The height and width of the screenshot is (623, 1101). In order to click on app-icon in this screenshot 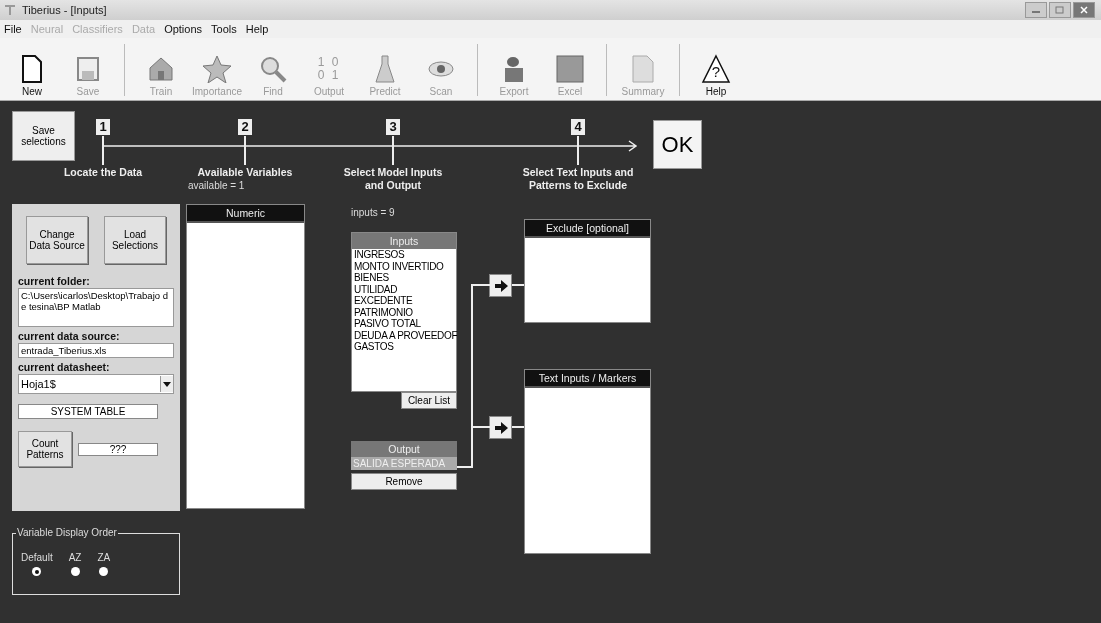, I will do `click(10, 10)`.